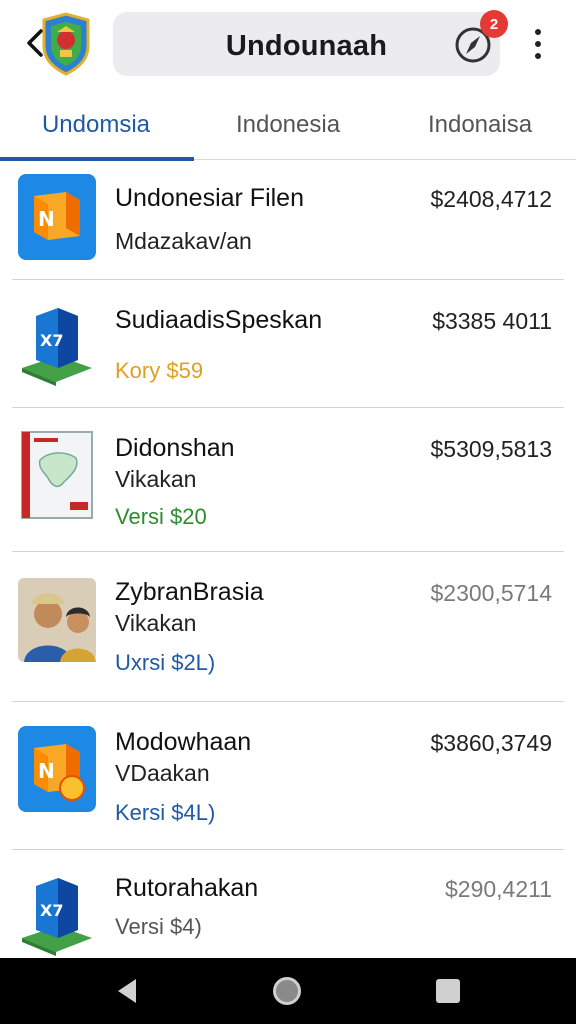 The image size is (576, 1024). I want to click on item-subtitle: Mdazakav/an, so click(183, 241).